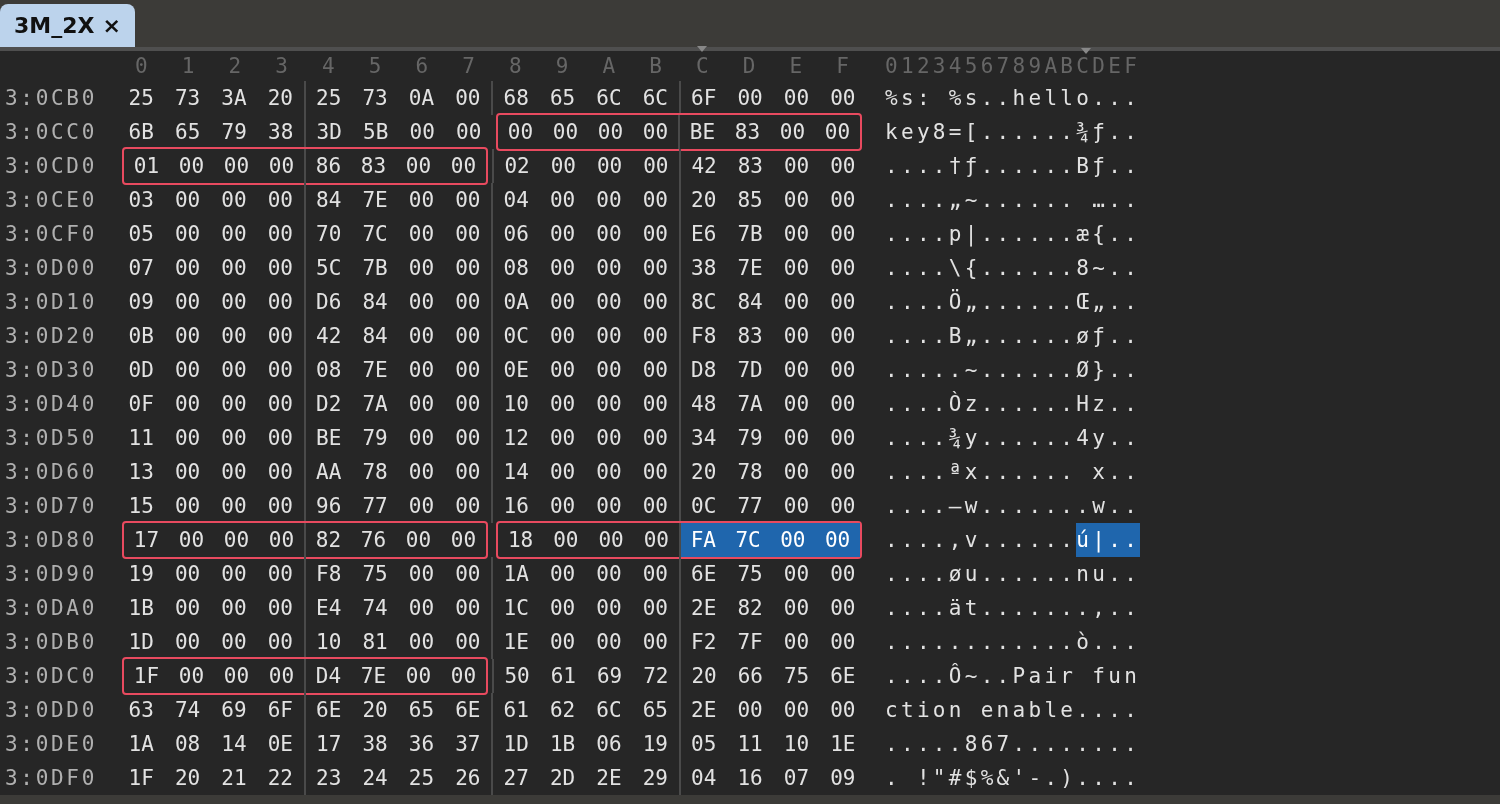 This screenshot has width=1500, height=804. What do you see at coordinates (702, 234) in the screenshot?
I see `hex-byte: E6` at bounding box center [702, 234].